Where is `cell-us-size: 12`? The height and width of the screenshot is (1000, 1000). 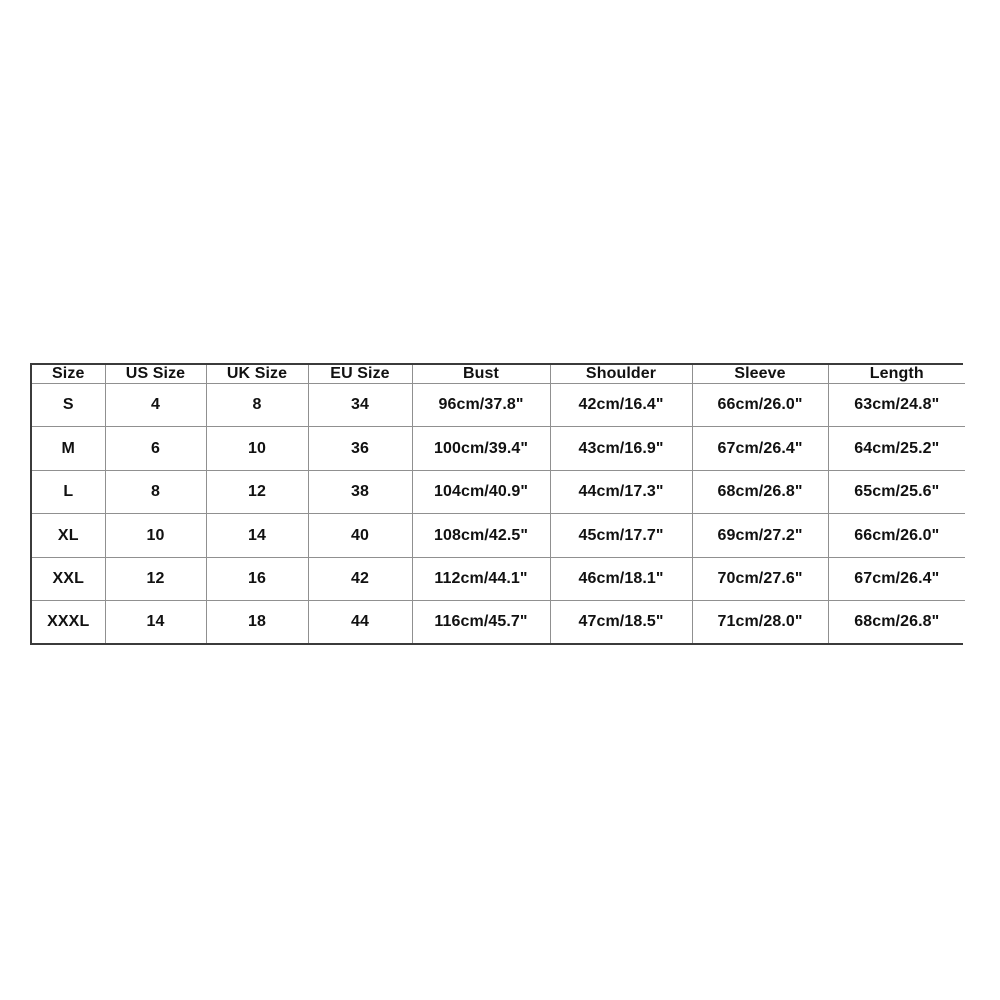 cell-us-size: 12 is located at coordinates (155, 579).